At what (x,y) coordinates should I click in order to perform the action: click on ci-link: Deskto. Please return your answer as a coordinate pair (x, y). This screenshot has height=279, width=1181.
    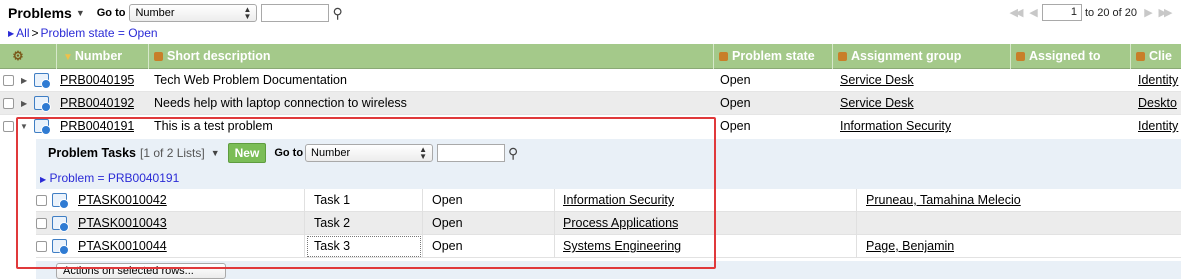
    Looking at the image, I should click on (1157, 103).